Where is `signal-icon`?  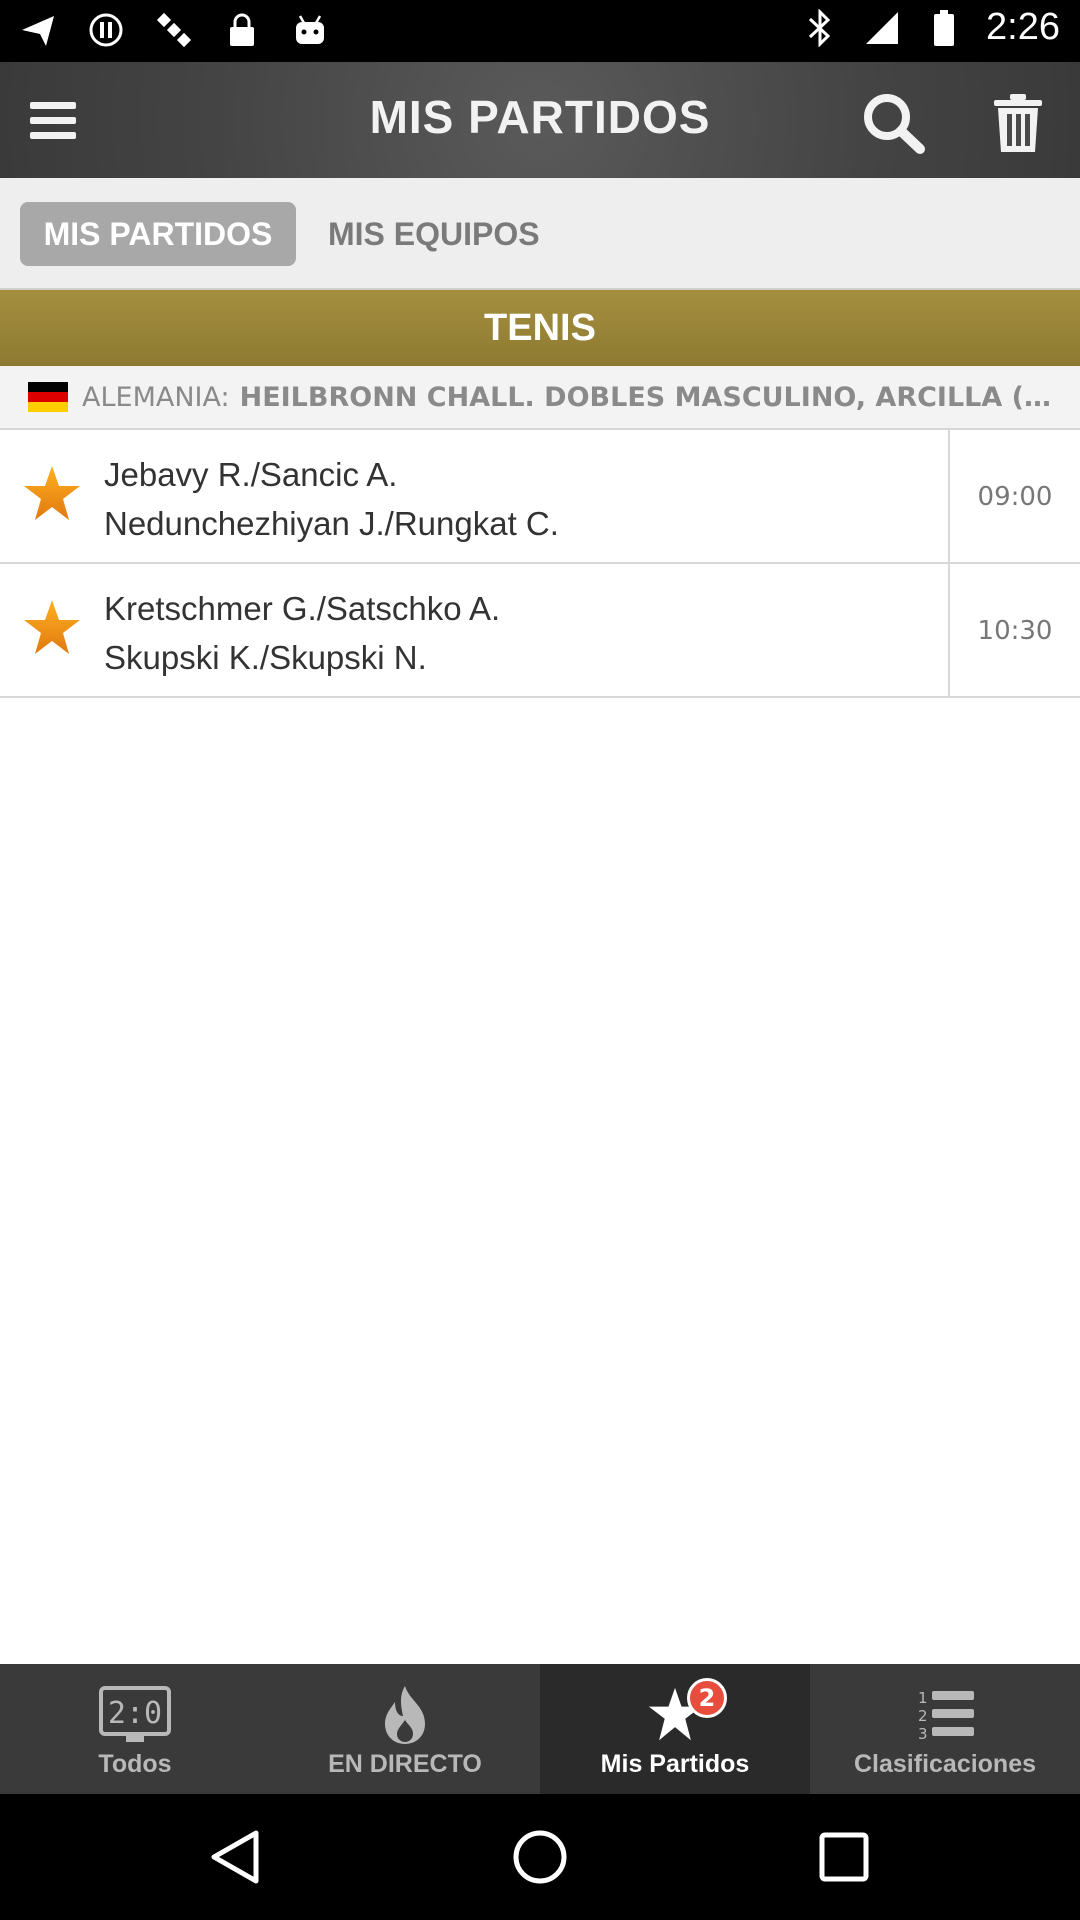
signal-icon is located at coordinates (882, 28).